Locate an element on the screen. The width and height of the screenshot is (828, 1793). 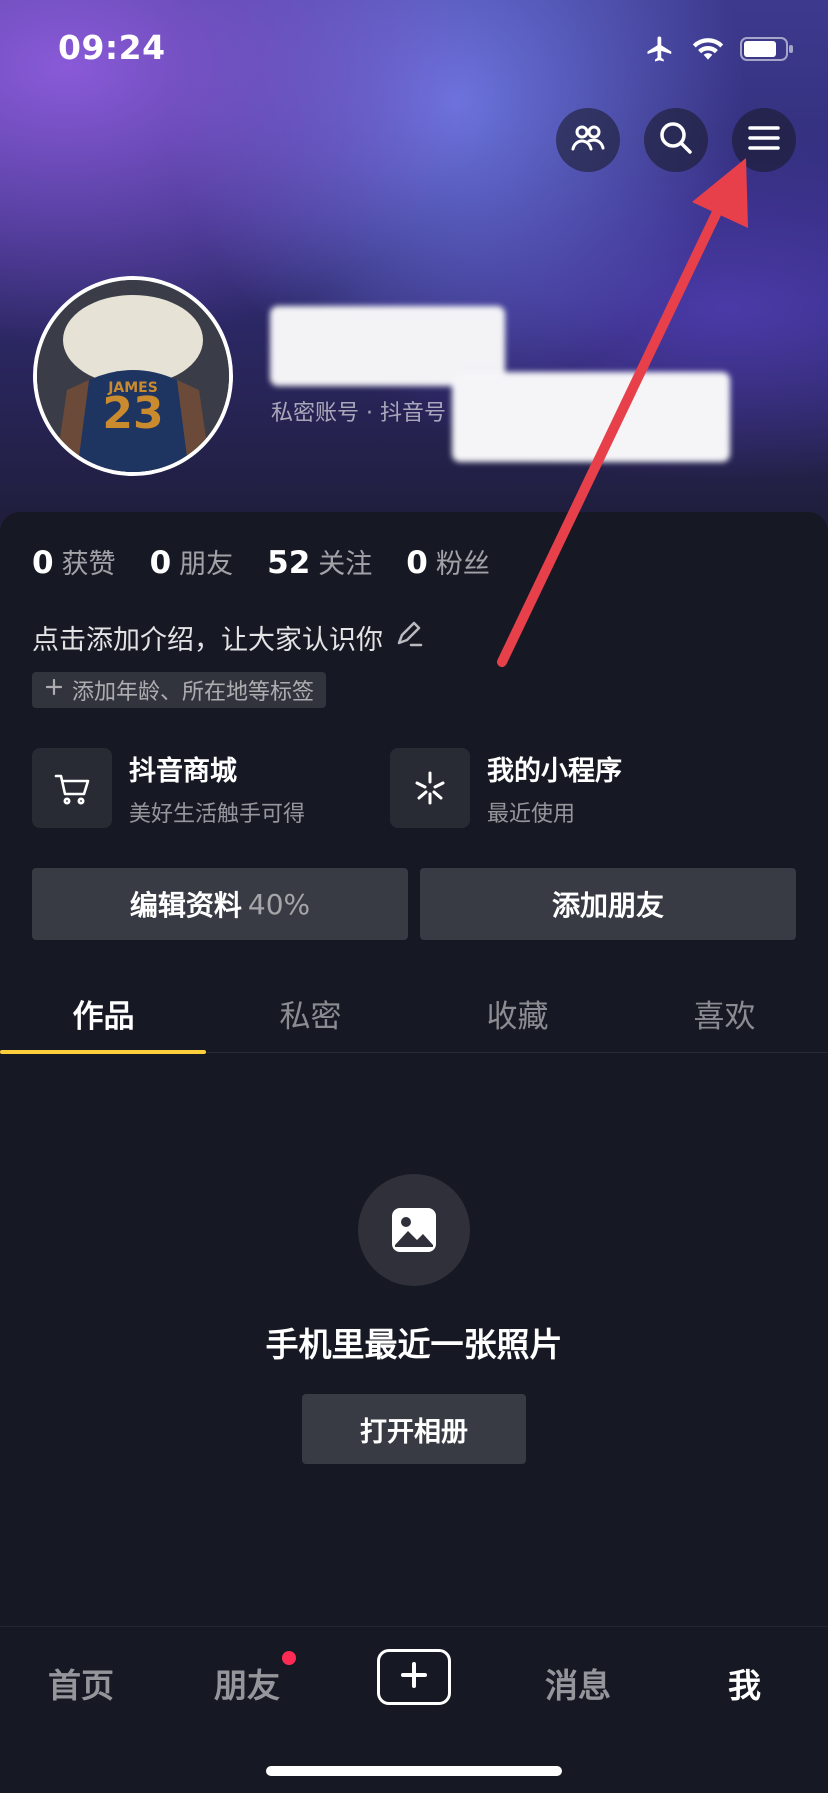
avatar-image: 23 JAMES is located at coordinates (133, 376).